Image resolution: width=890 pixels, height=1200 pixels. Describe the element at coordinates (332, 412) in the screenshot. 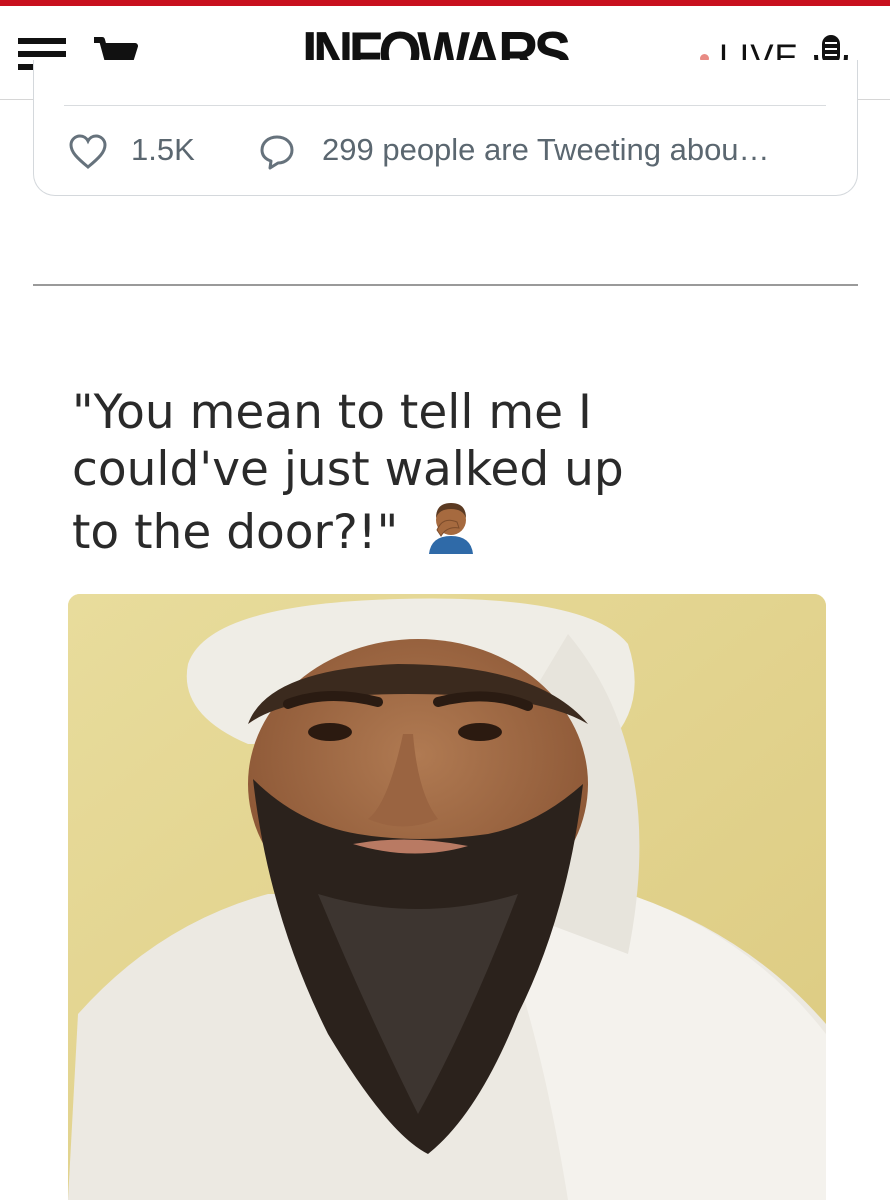

I see `meme-caption-line-1: "You mean to tell me I` at that location.